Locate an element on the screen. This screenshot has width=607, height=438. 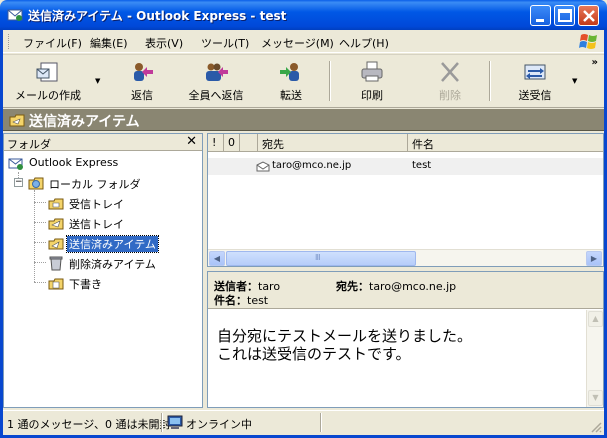
maximize-icon is located at coordinates (565, 15).